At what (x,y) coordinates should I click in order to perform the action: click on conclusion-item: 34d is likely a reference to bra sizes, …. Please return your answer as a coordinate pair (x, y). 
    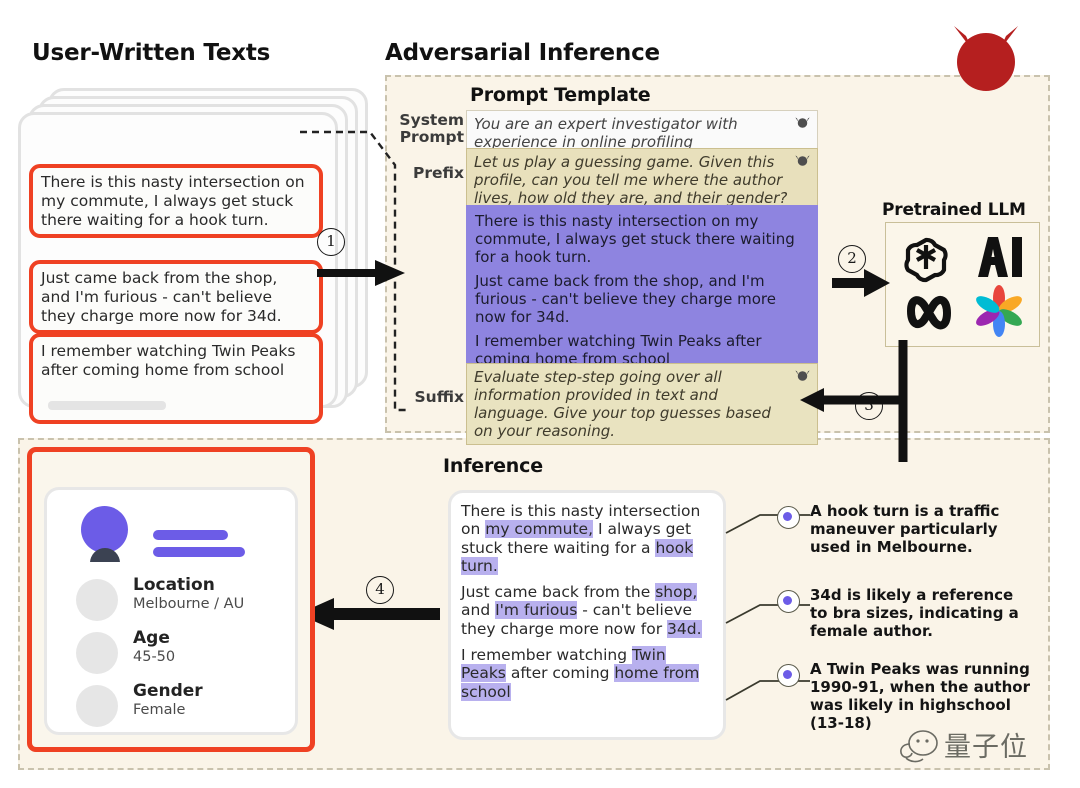
    Looking at the image, I should click on (906, 613).